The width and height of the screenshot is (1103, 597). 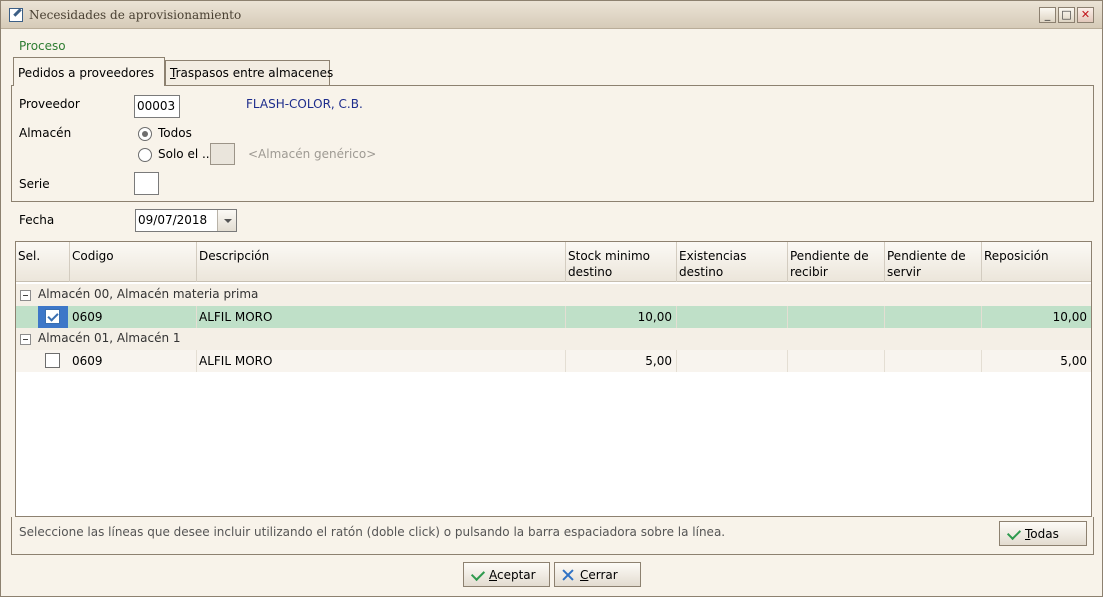 What do you see at coordinates (1069, 317) in the screenshot?
I see `cell-reposicion: 10,00` at bounding box center [1069, 317].